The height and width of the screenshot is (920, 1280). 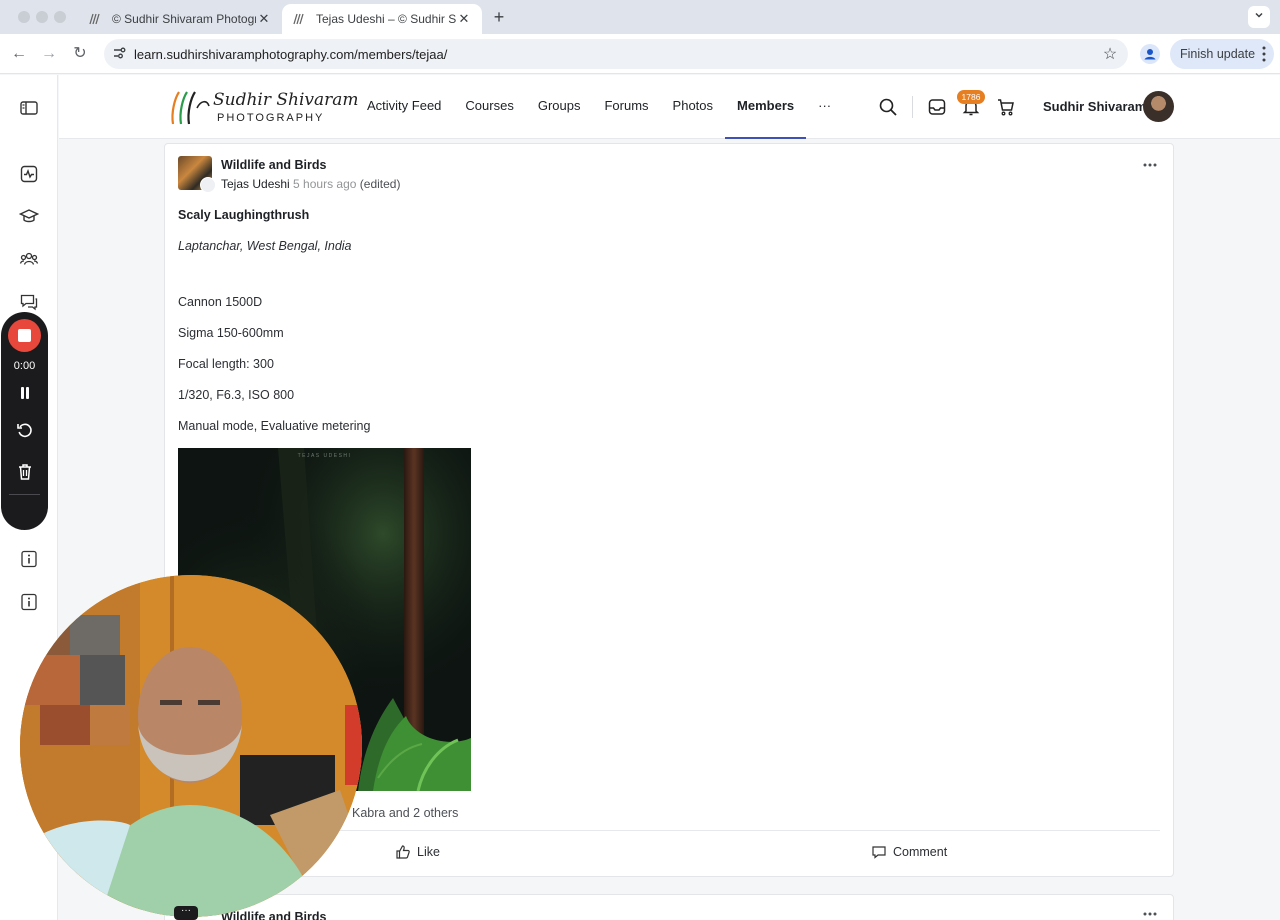 What do you see at coordinates (236, 395) in the screenshot?
I see `post-text-line: 1/320, F6.3, ISO 800` at bounding box center [236, 395].